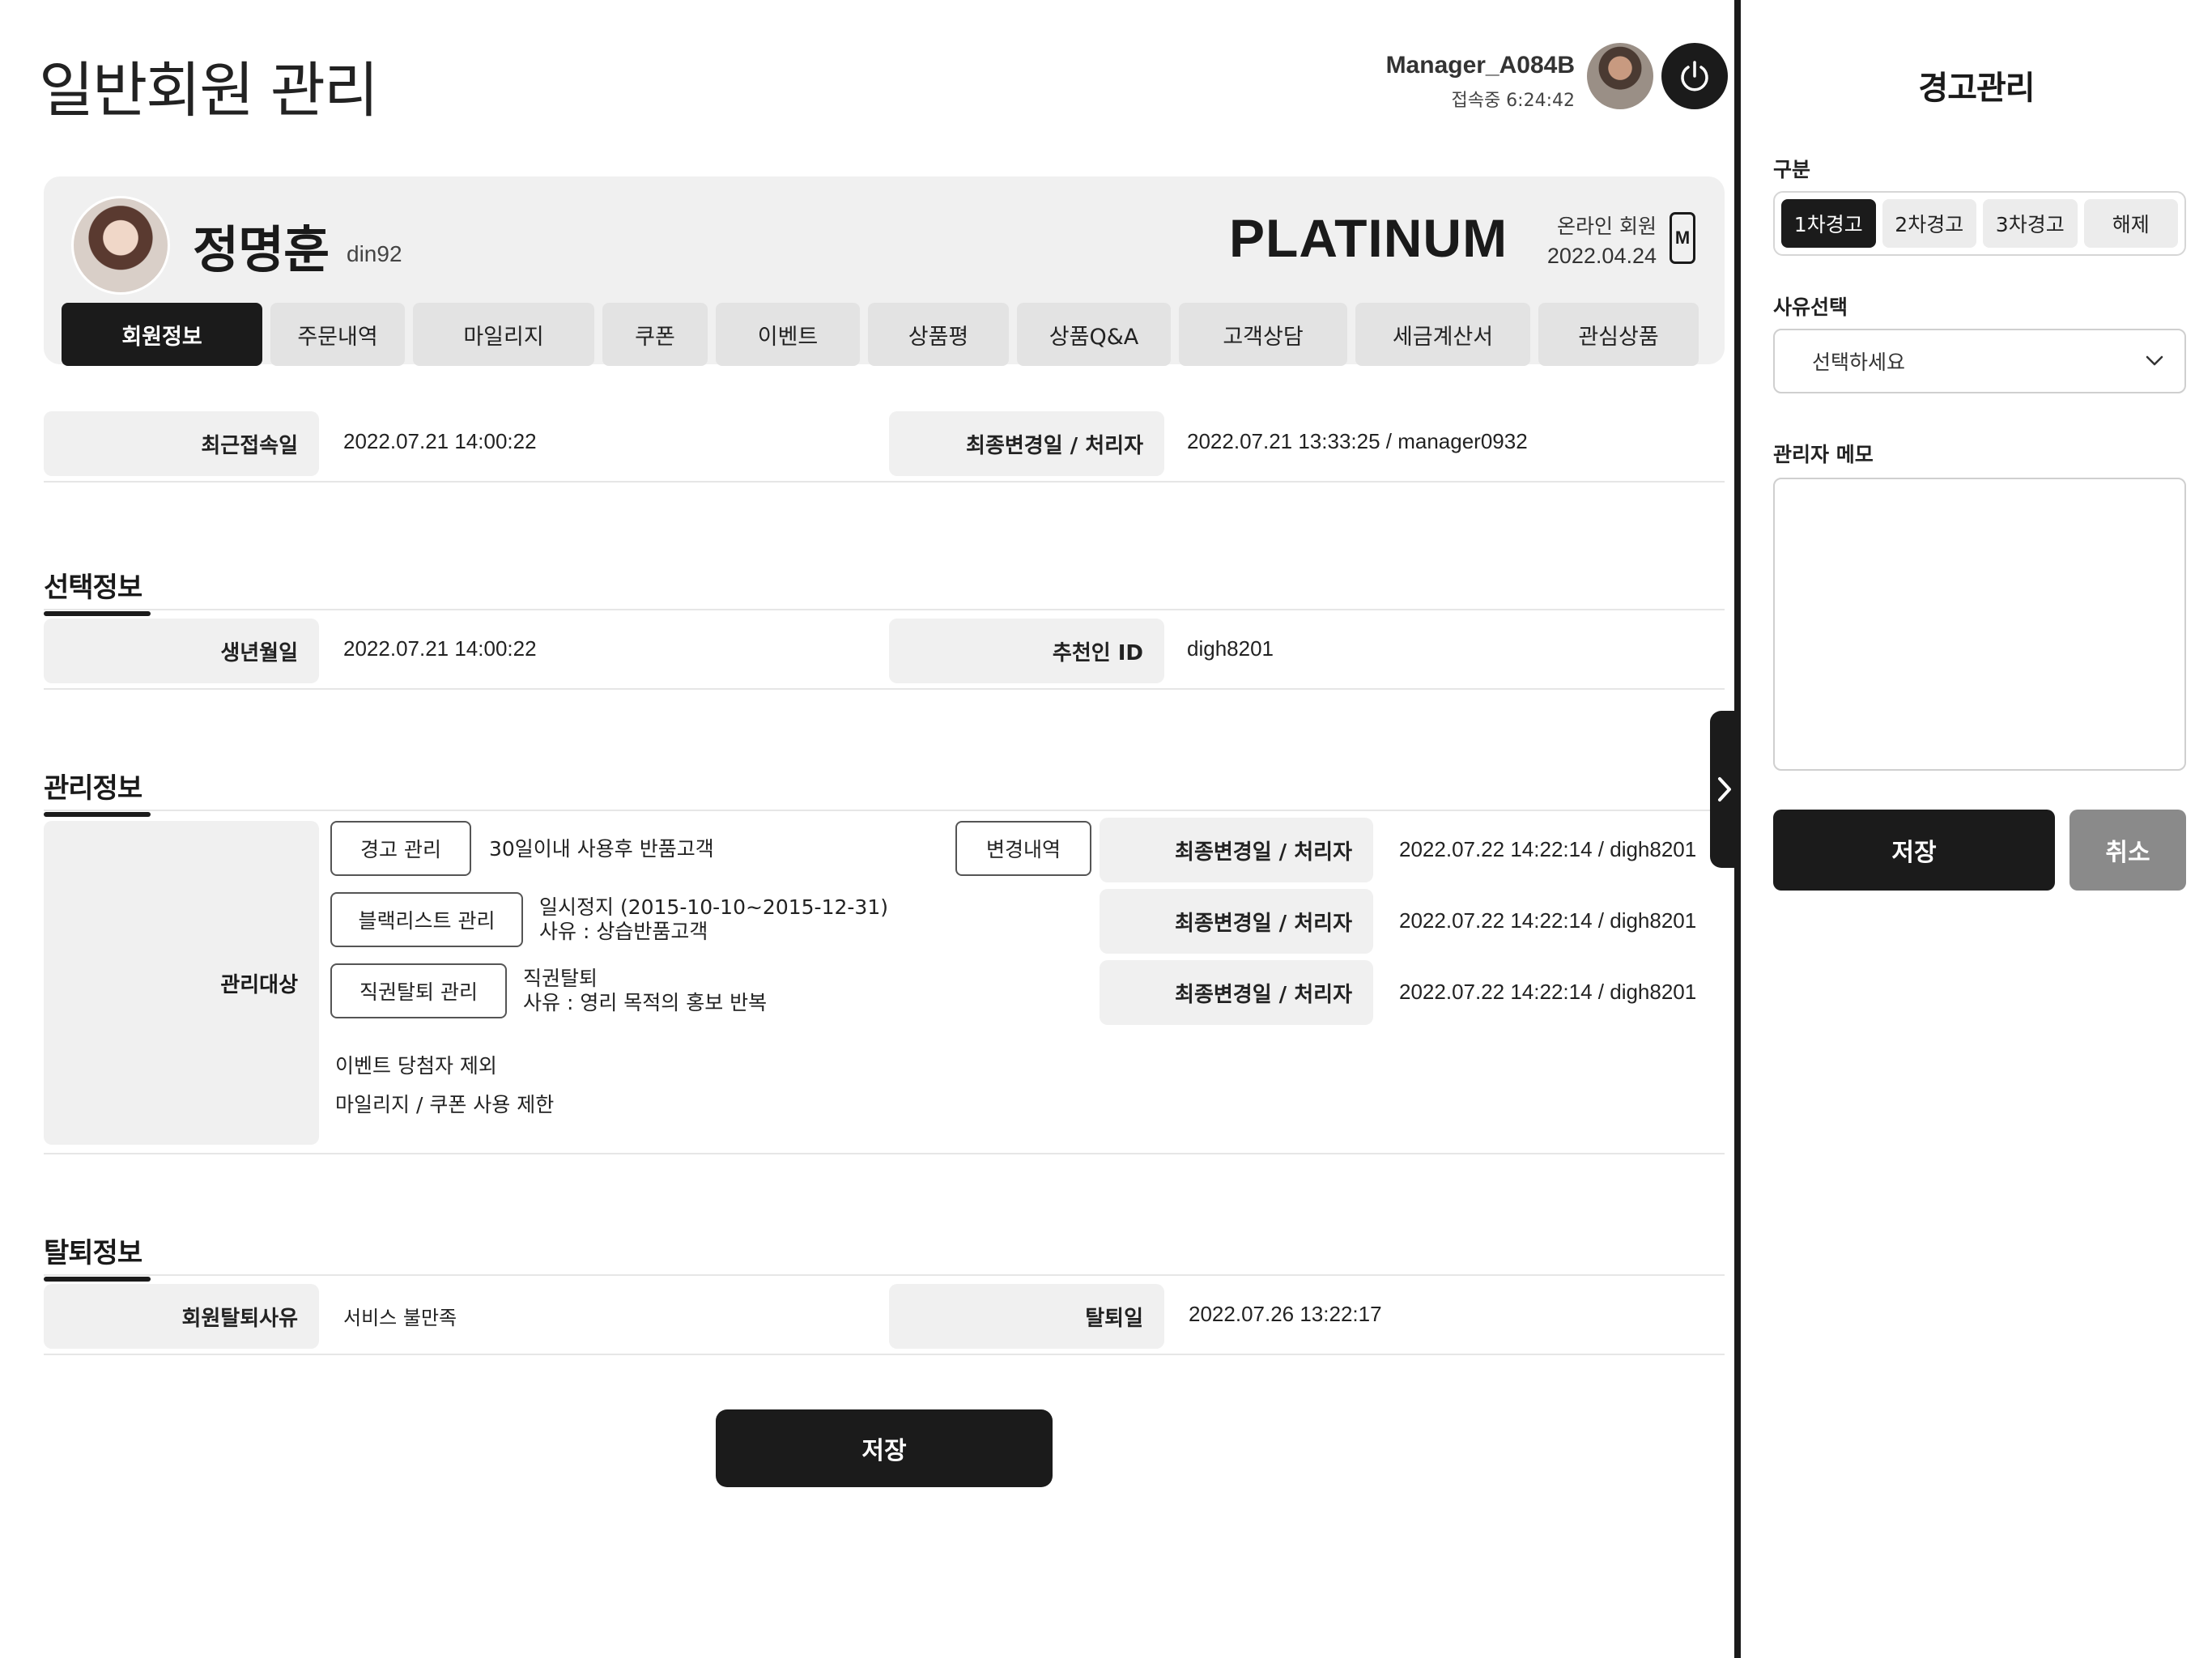 This screenshot has width=2212, height=1658. Describe the element at coordinates (98, 791) in the screenshot. I see `section-title-management: 관리정보` at that location.